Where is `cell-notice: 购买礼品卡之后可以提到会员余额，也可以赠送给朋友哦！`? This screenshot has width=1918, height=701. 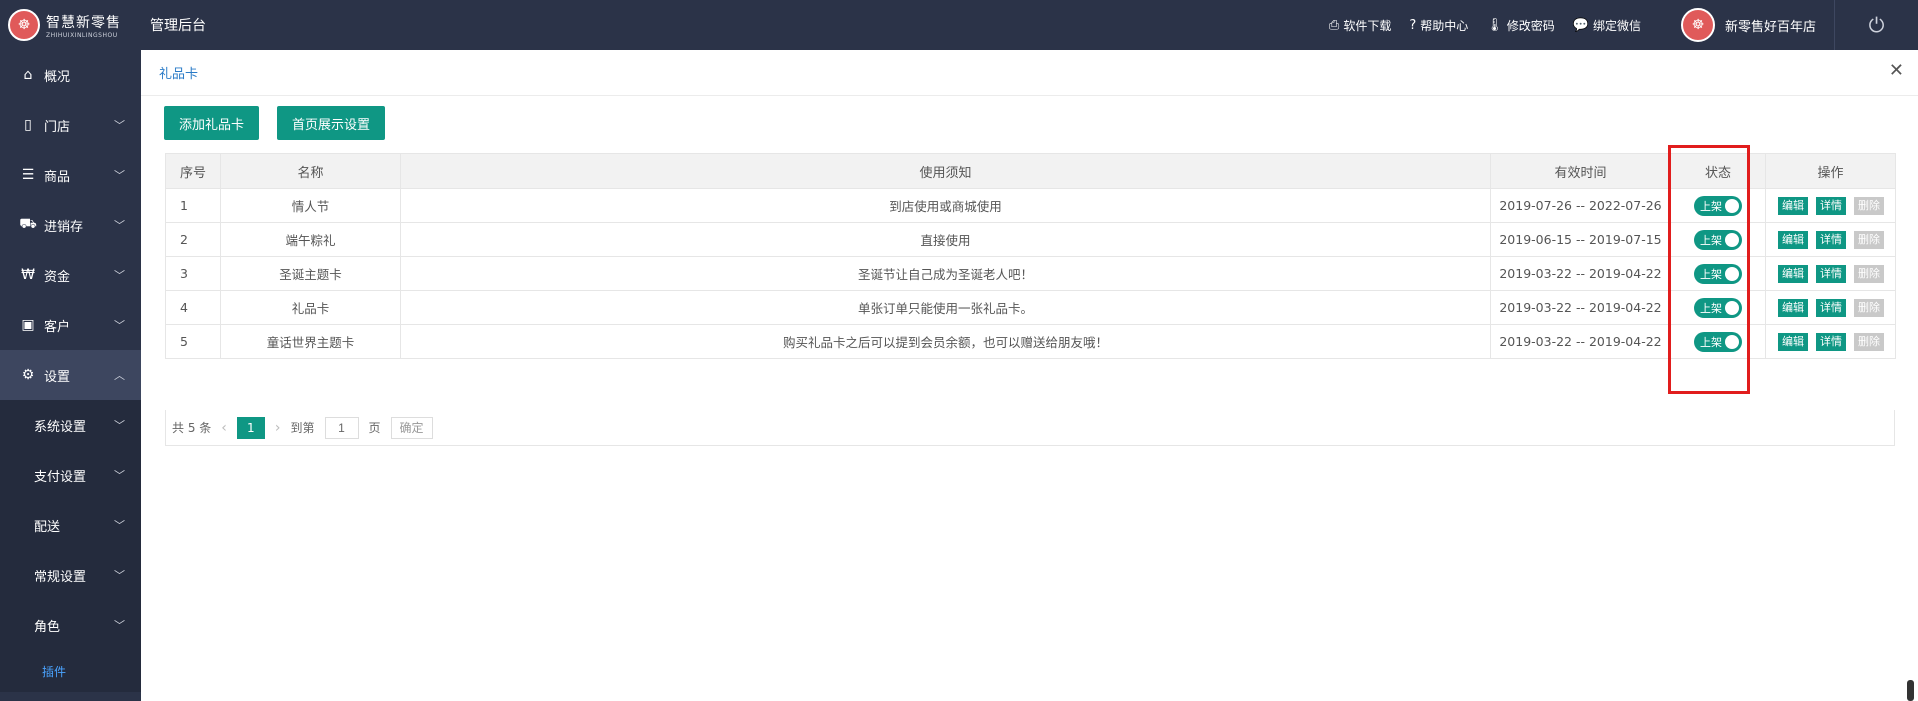 cell-notice: 购买礼品卡之后可以提到会员余额，也可以赠送给朋友哦！ is located at coordinates (945, 341).